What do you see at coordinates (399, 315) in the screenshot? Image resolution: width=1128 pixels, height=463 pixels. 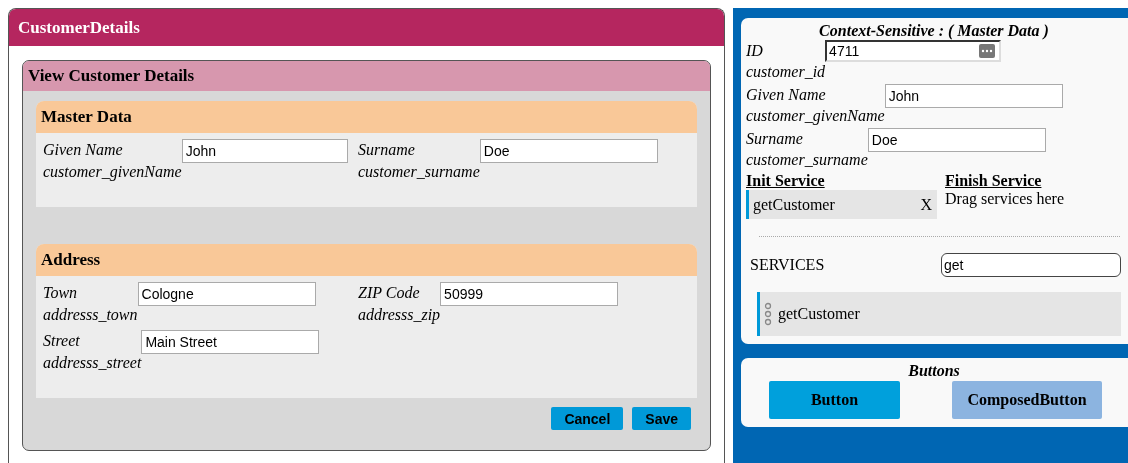 I see `field-binding: addresss_zip` at bounding box center [399, 315].